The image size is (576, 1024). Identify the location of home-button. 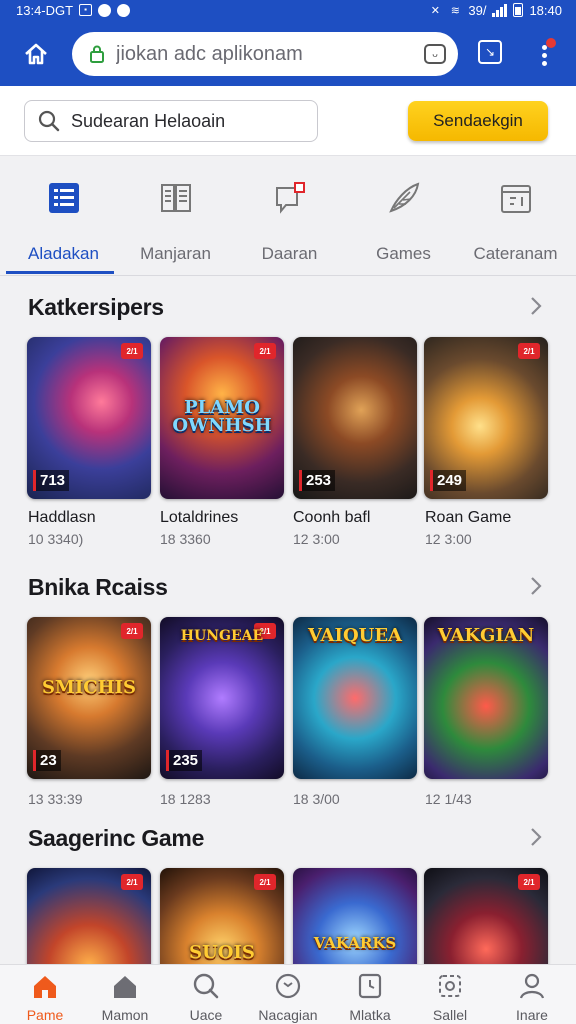
(36, 54).